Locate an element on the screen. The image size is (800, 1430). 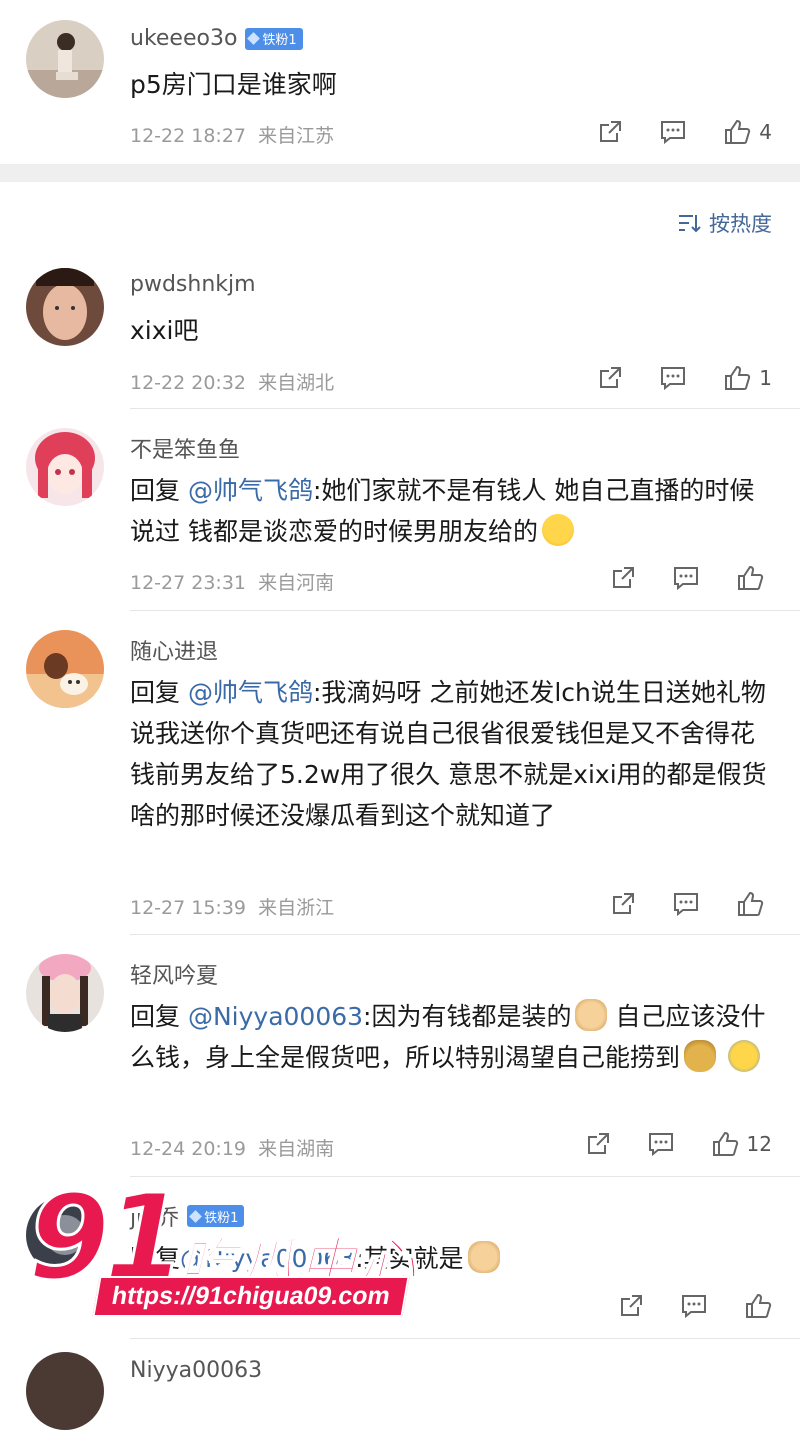
like-button: 1 is located at coordinates (747, 378).